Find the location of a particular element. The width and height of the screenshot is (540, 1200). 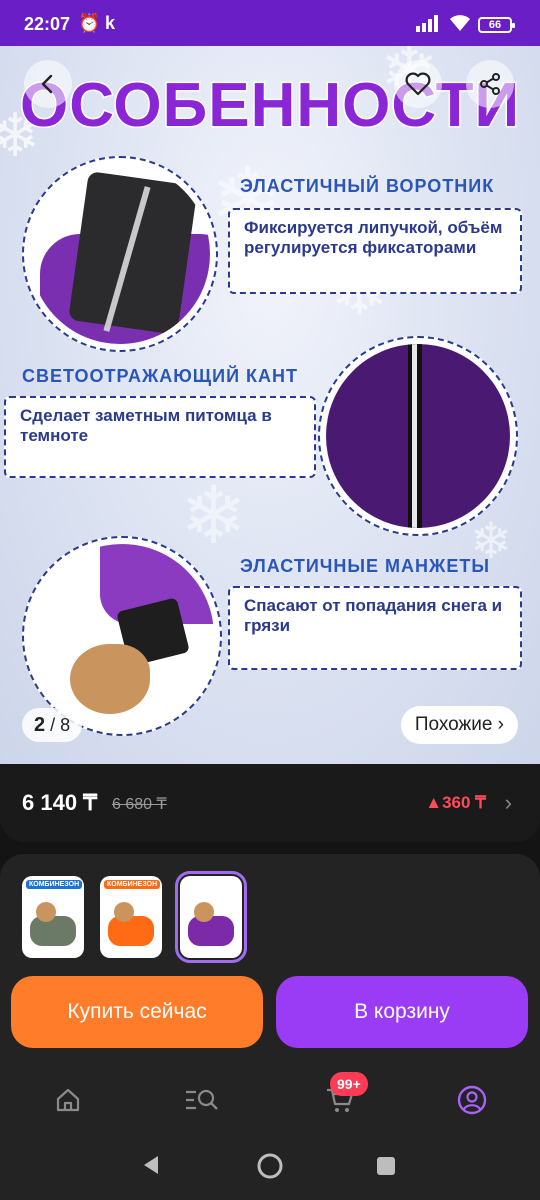

pager-current: 2 is located at coordinates (40, 725).